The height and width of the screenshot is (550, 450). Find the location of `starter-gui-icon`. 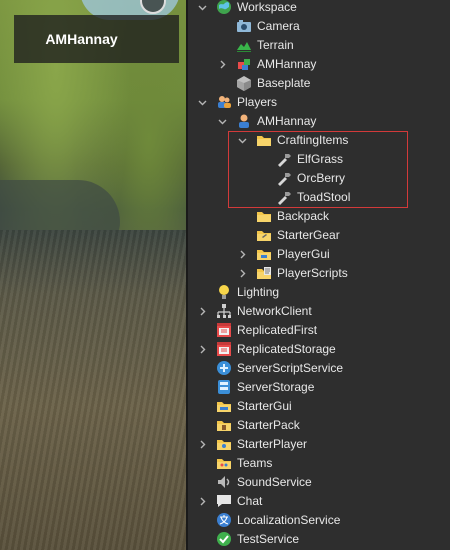

starter-gui-icon is located at coordinates (224, 406).